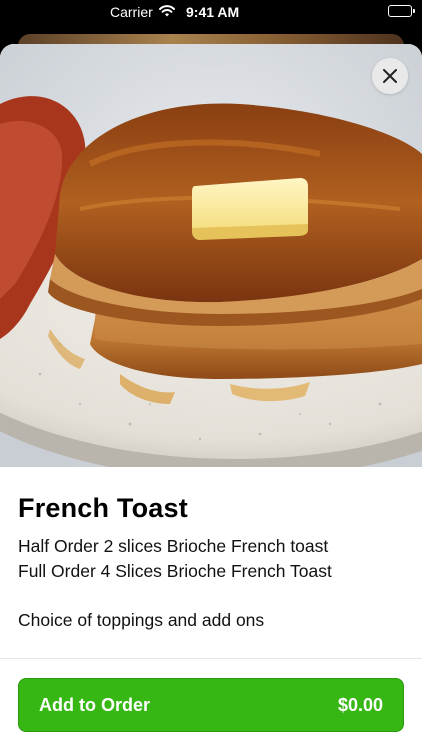  What do you see at coordinates (211, 596) in the screenshot?
I see `description-spacer` at bounding box center [211, 596].